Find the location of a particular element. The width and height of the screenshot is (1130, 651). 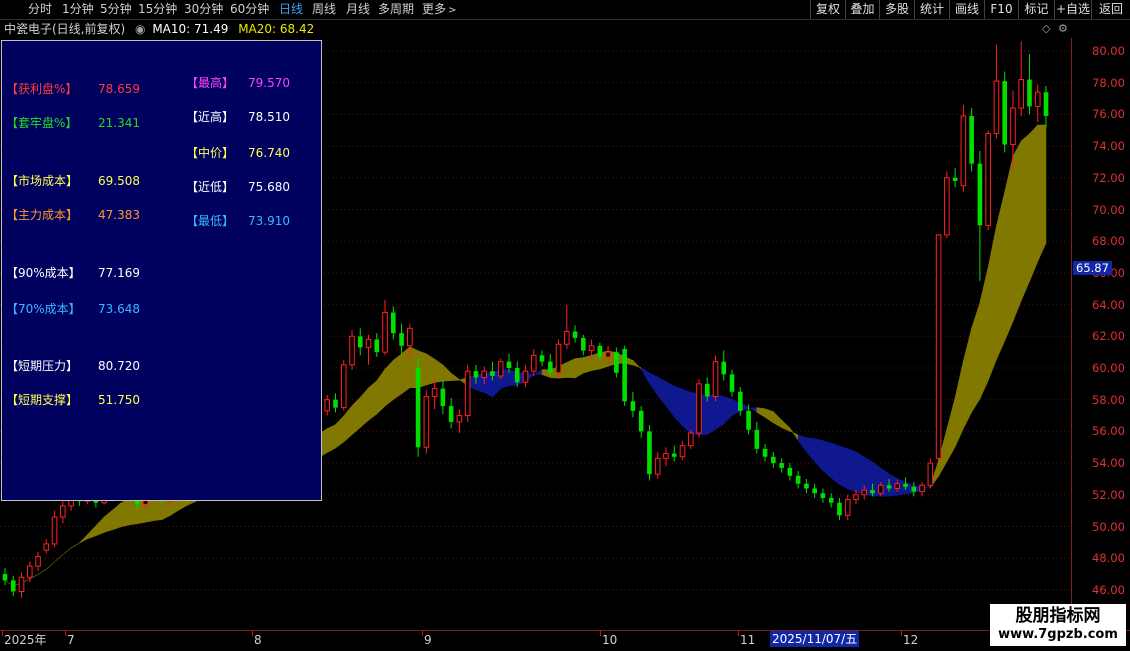

price-tick-14: 52.00 is located at coordinates (1108, 494).